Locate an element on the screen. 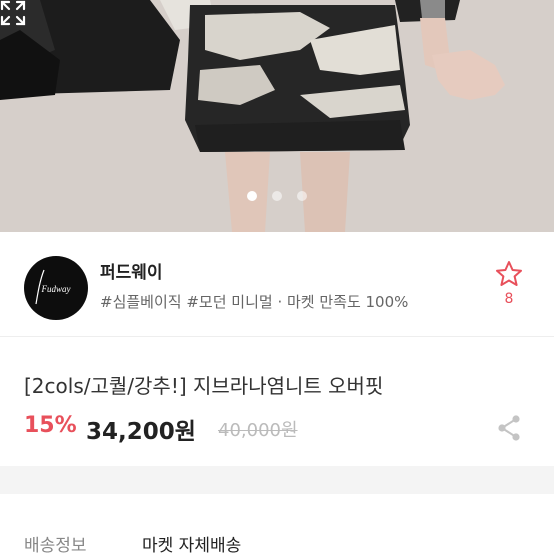  shipping-label: 배송정보 is located at coordinates (55, 546).